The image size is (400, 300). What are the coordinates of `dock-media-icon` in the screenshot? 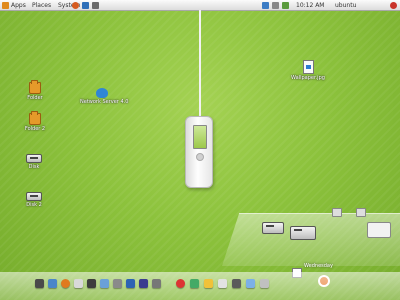 It's located at (91, 283).